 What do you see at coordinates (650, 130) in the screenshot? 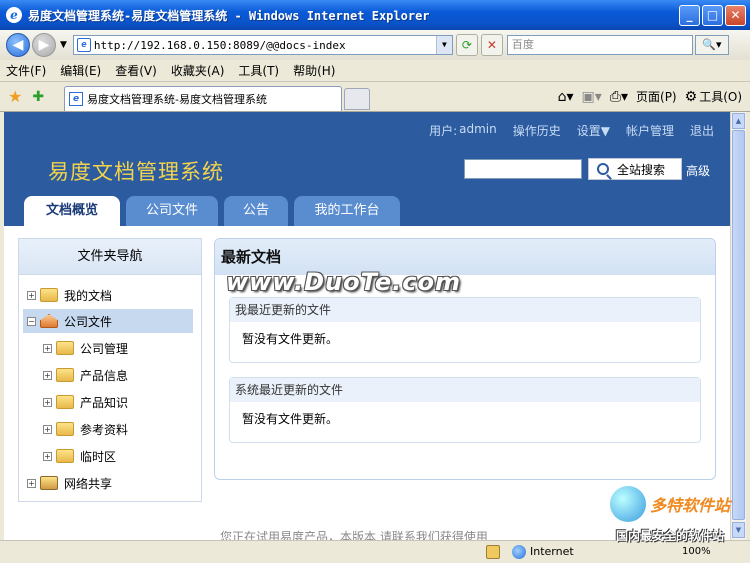
I see `account-link: 帐户管理` at bounding box center [650, 130].